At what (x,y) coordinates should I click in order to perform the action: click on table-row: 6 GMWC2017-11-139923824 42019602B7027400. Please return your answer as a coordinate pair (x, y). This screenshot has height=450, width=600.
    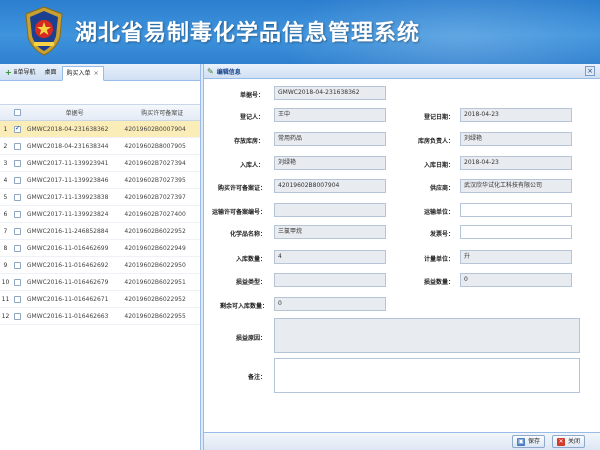
    Looking at the image, I should click on (100, 214).